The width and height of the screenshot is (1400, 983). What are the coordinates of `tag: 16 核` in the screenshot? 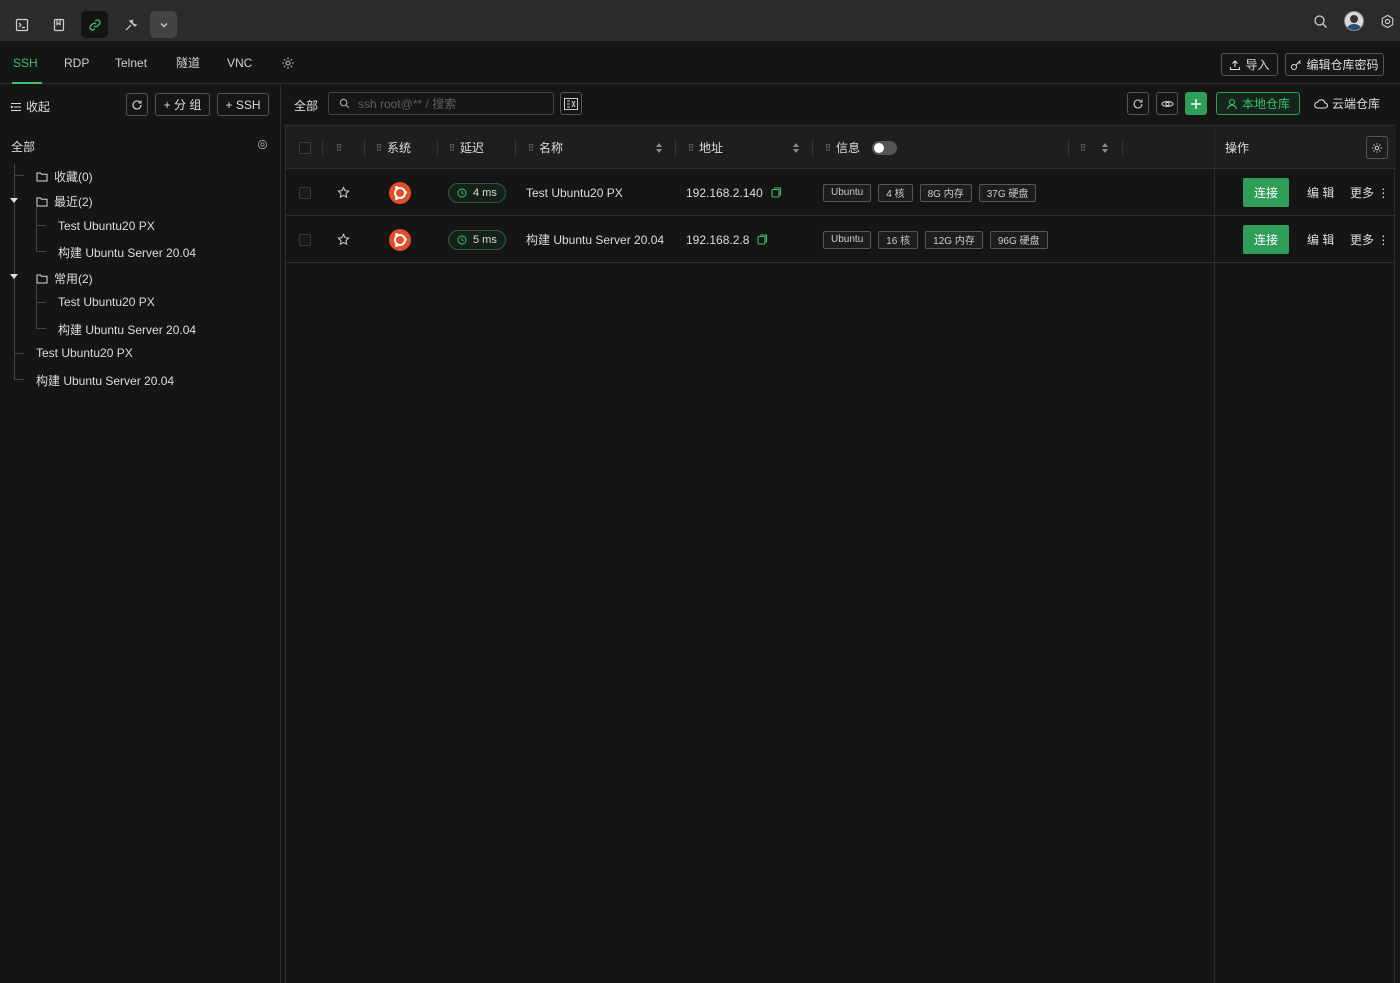 It's located at (898, 239).